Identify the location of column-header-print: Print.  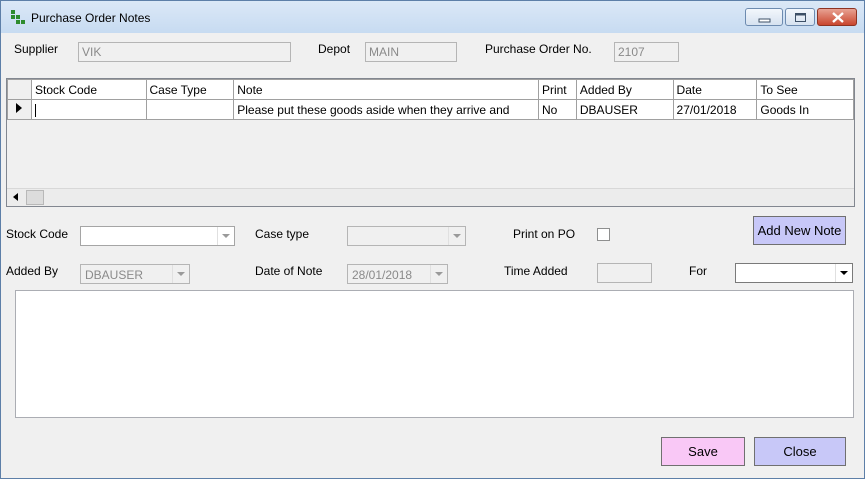
(557, 89).